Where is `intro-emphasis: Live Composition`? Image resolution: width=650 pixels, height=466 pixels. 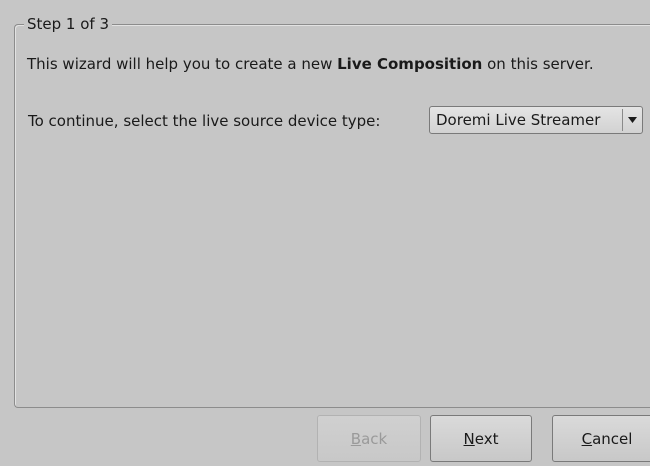
intro-emphasis: Live Composition is located at coordinates (410, 64).